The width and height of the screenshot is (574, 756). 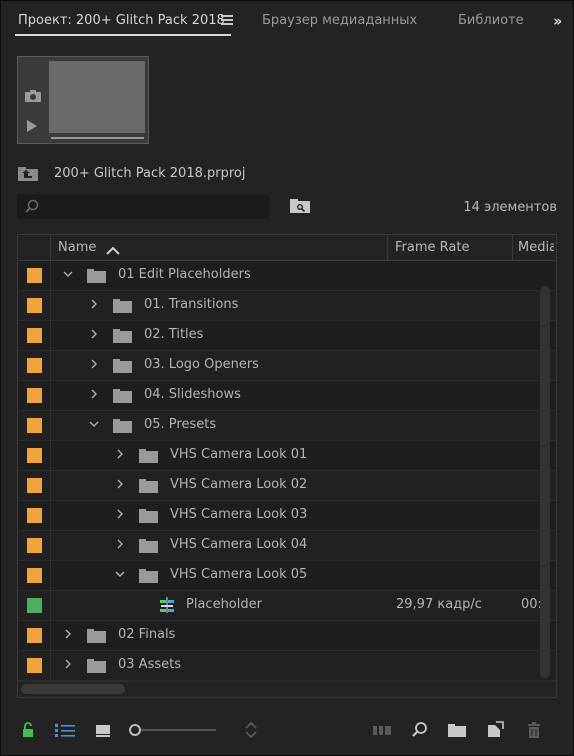 I want to click on bin-row: 02. Titles, so click(x=287, y=336).